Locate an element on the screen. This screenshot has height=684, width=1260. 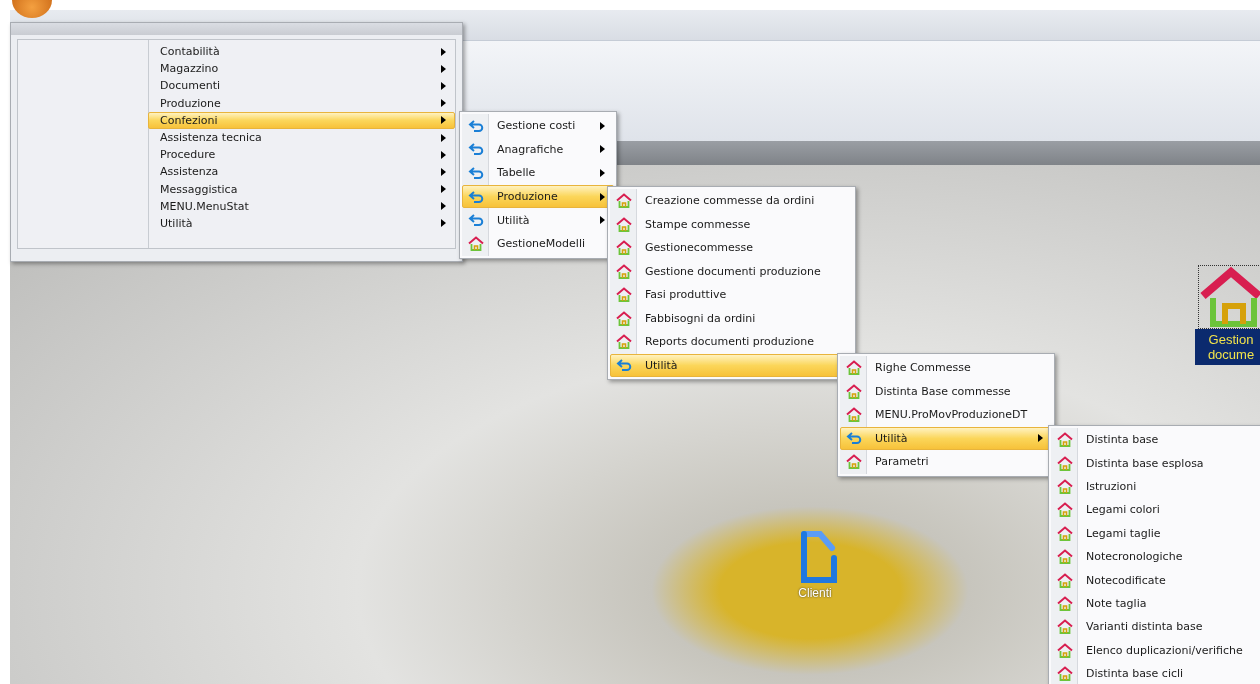
menu-item: Procedure is located at coordinates (301, 155).